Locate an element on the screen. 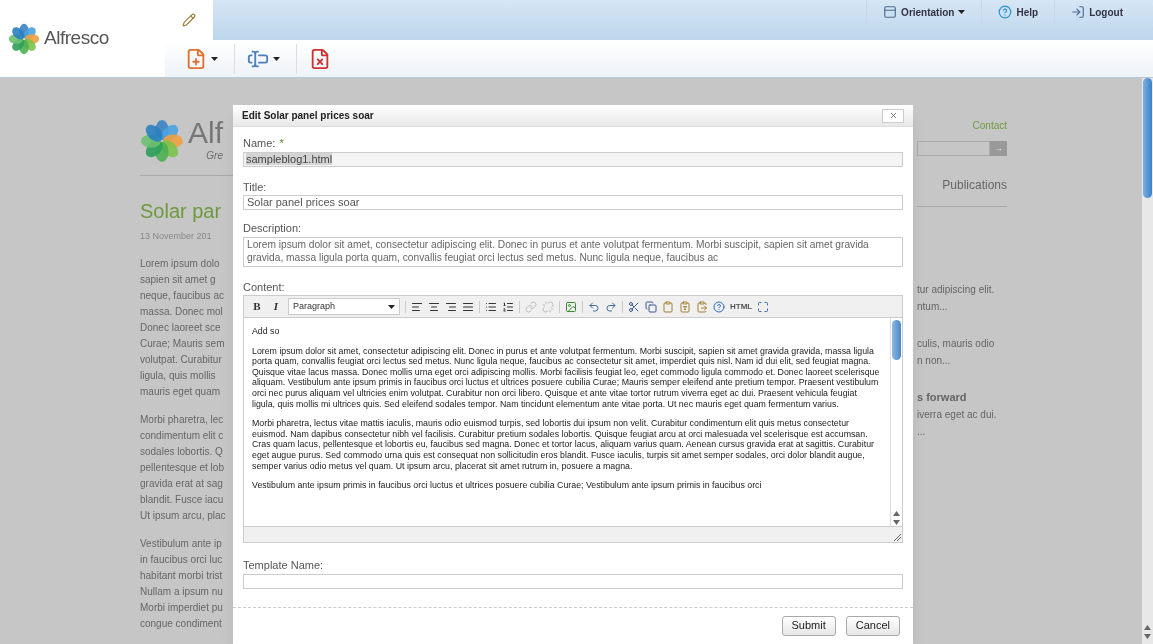 The height and width of the screenshot is (644, 1153). post-date: 13 November 201 is located at coordinates (176, 236).